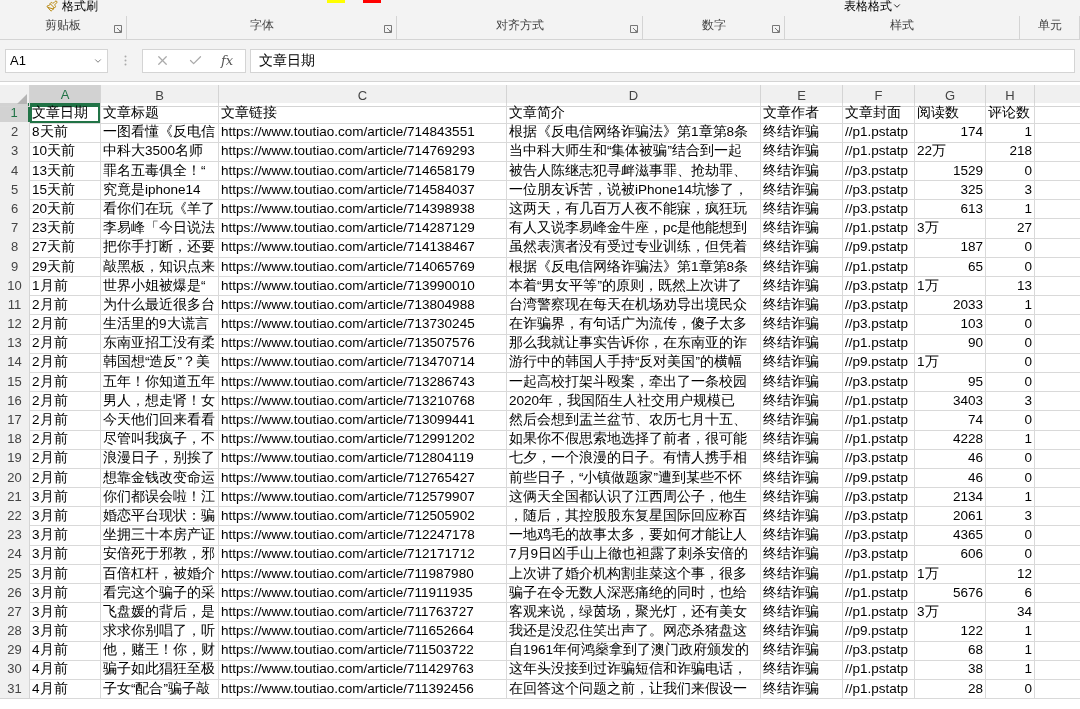 Image resolution: width=1080 pixels, height=709 pixels. I want to click on table-cell-text: 7月9日凶手山上徹也袒露了刺杀安倍的, so click(629, 554).